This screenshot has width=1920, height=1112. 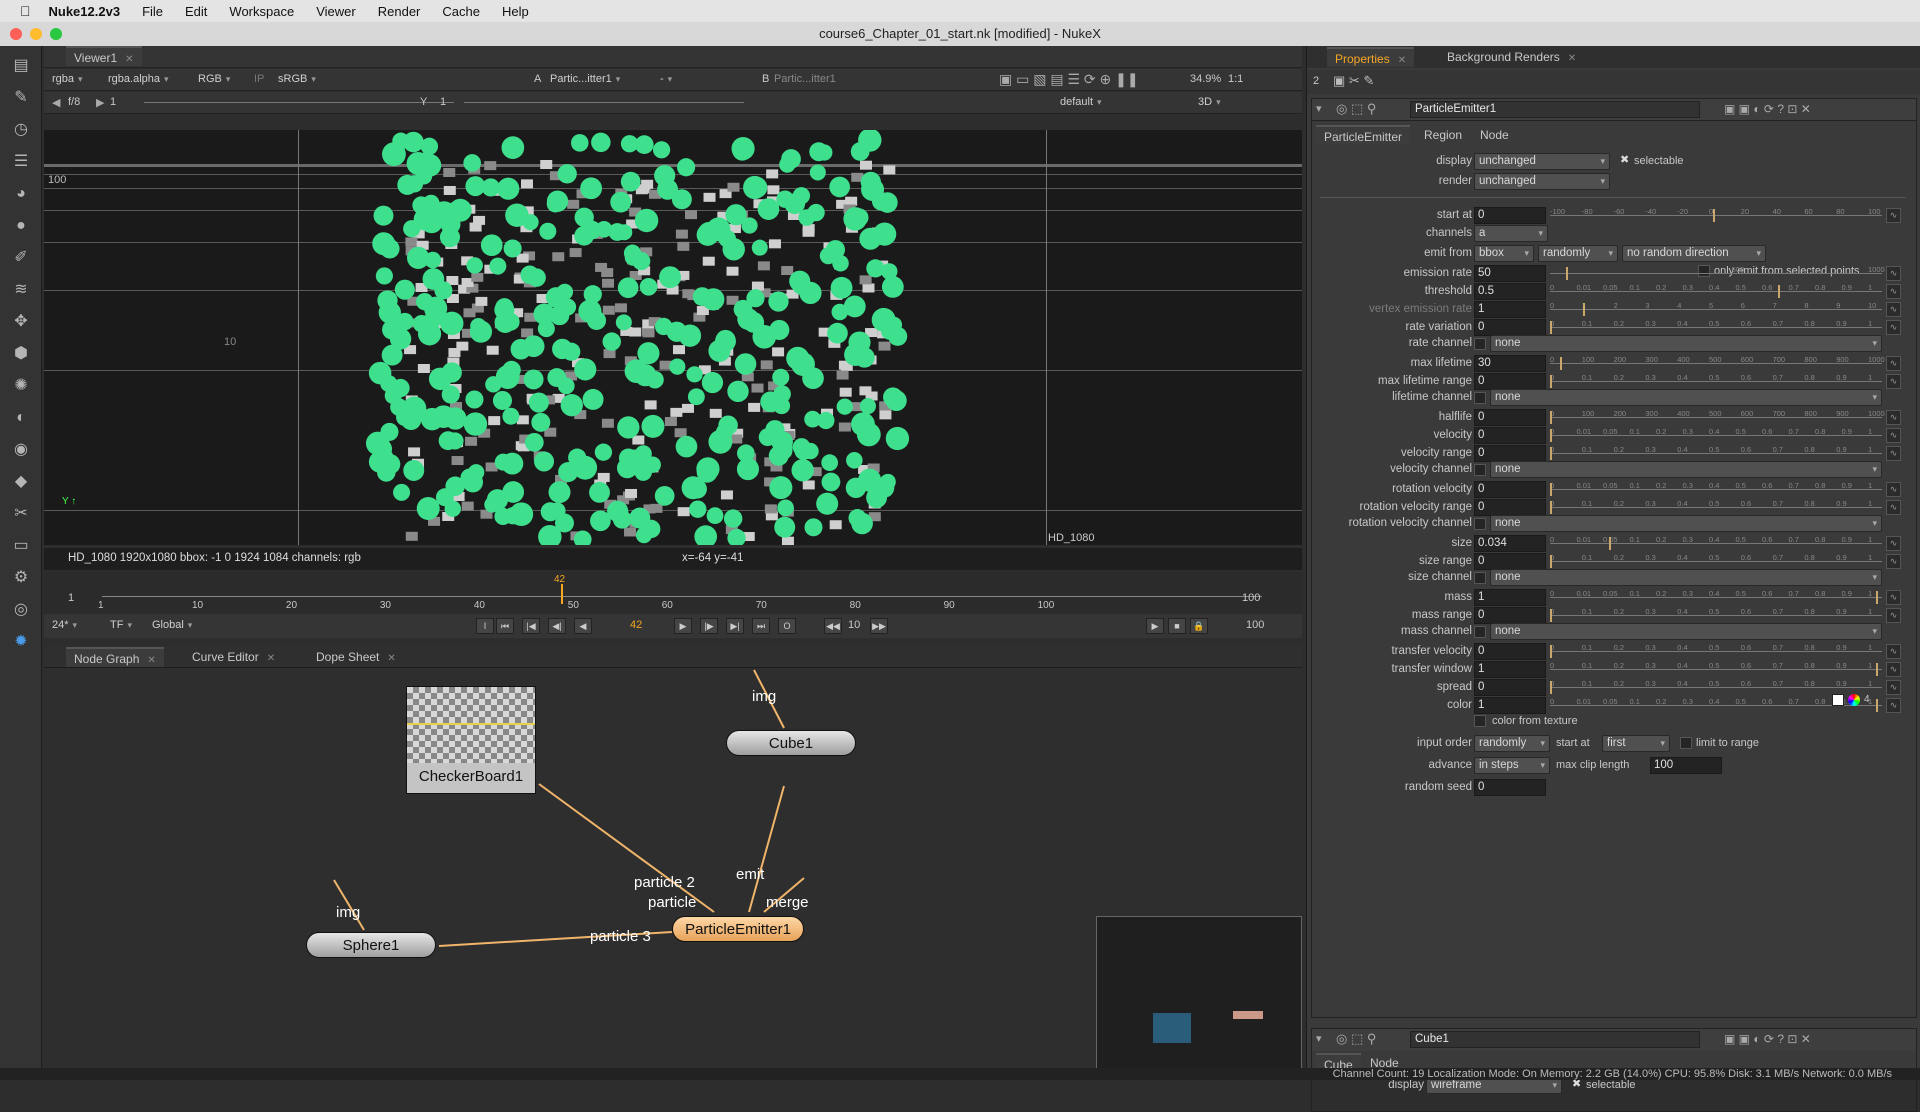 I want to click on size-channel-checkbox, so click(x=1480, y=578).